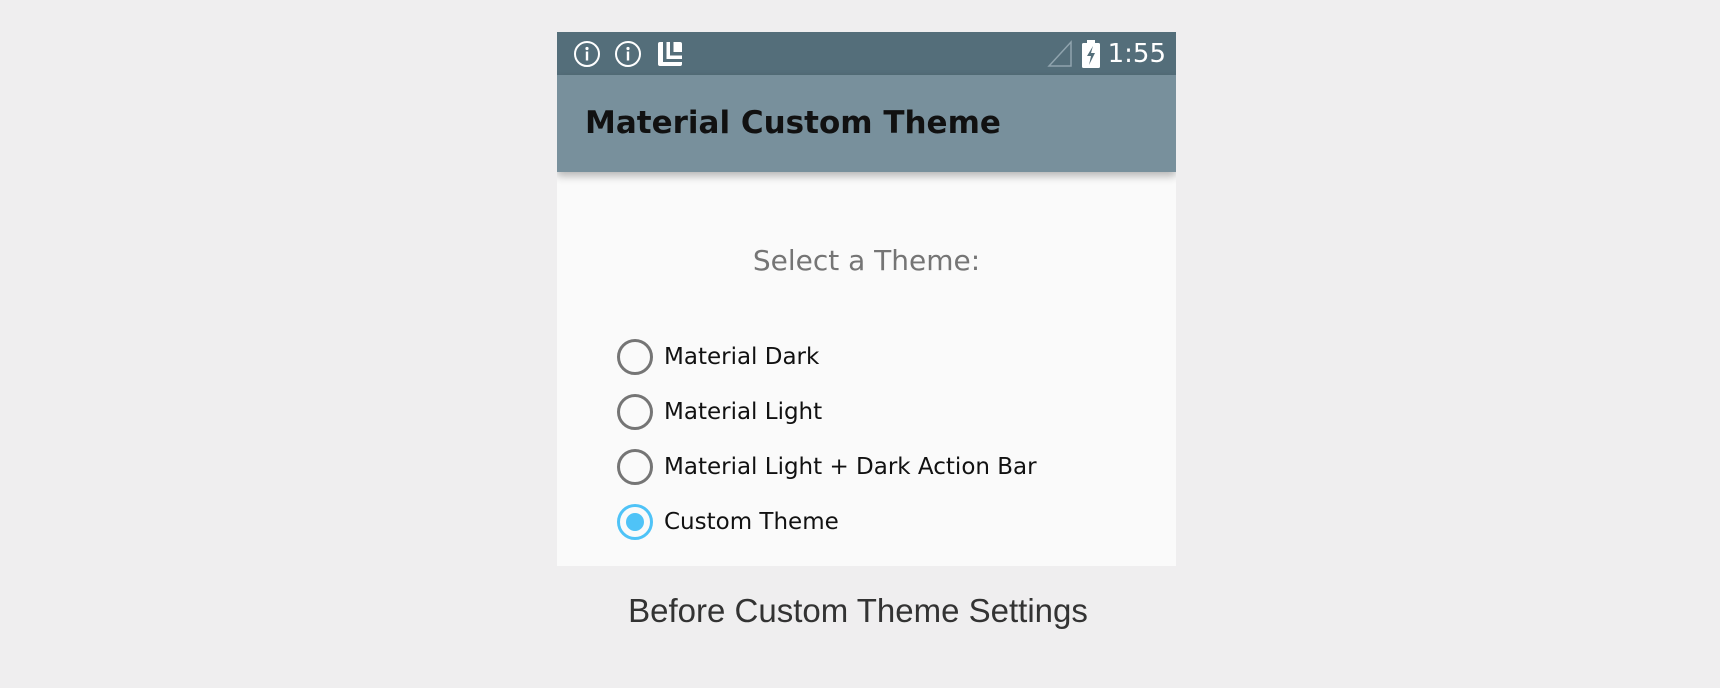  I want to click on launcher-icon, so click(670, 54).